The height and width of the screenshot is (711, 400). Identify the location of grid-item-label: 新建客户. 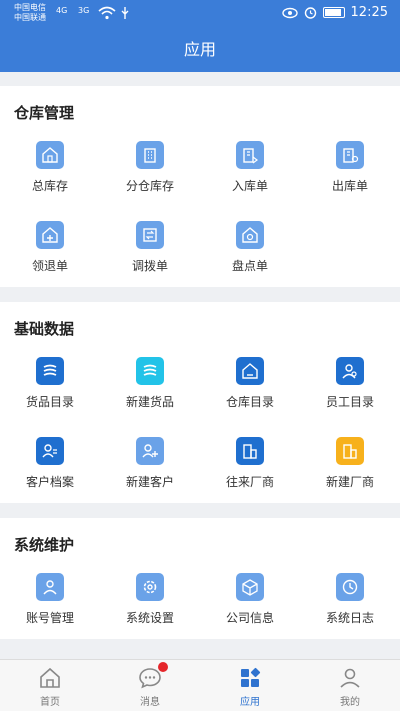
(149, 482).